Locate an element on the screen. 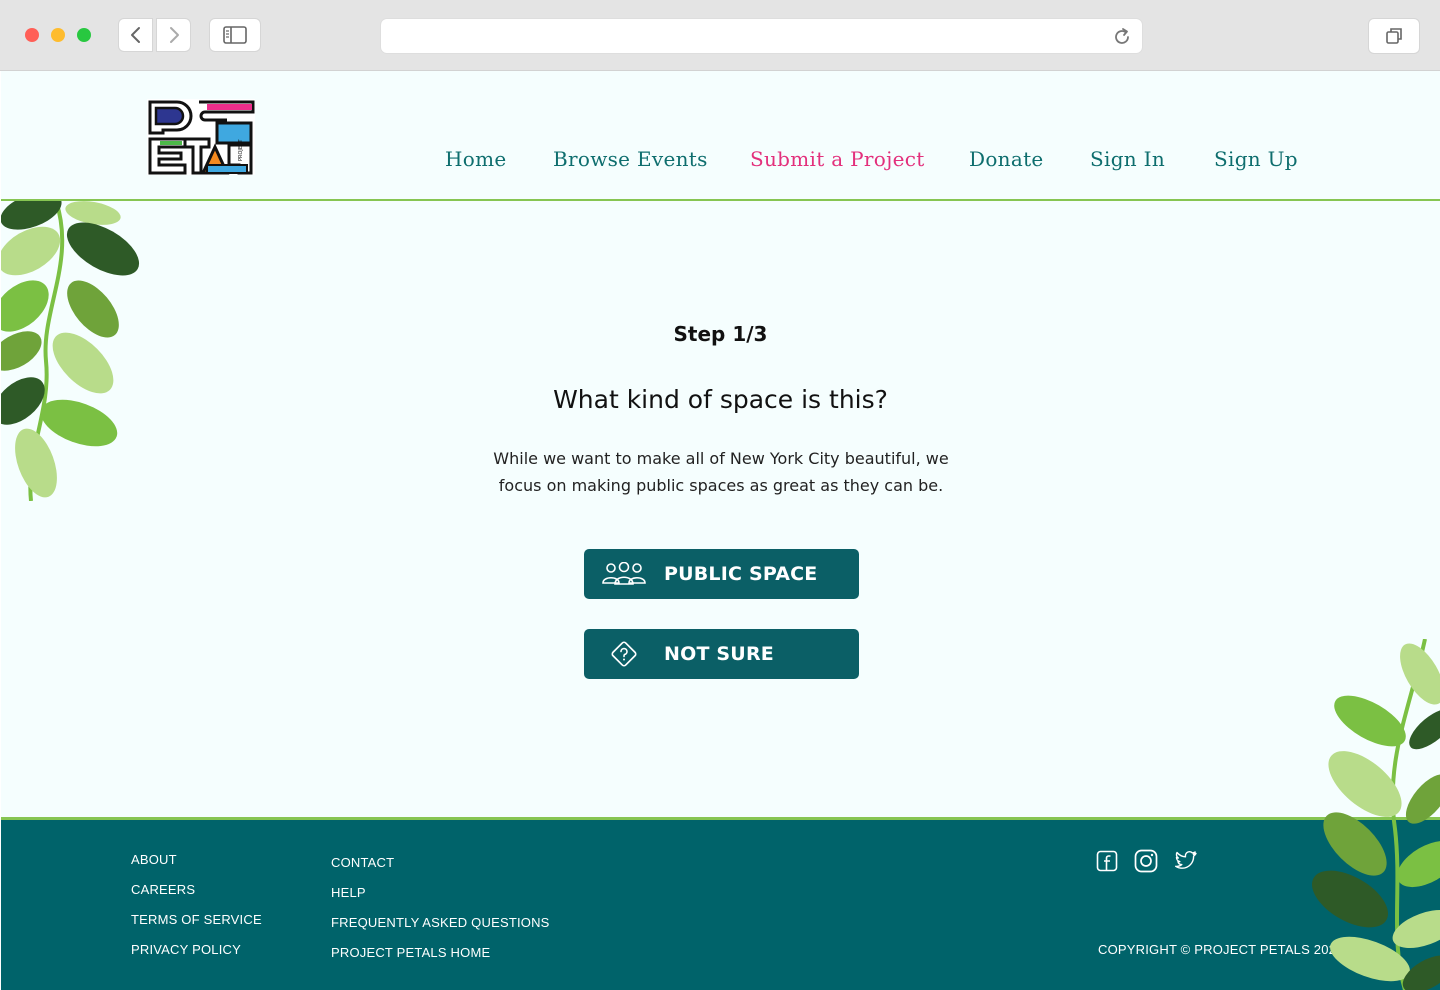  tabs-overview-button is located at coordinates (1394, 36).